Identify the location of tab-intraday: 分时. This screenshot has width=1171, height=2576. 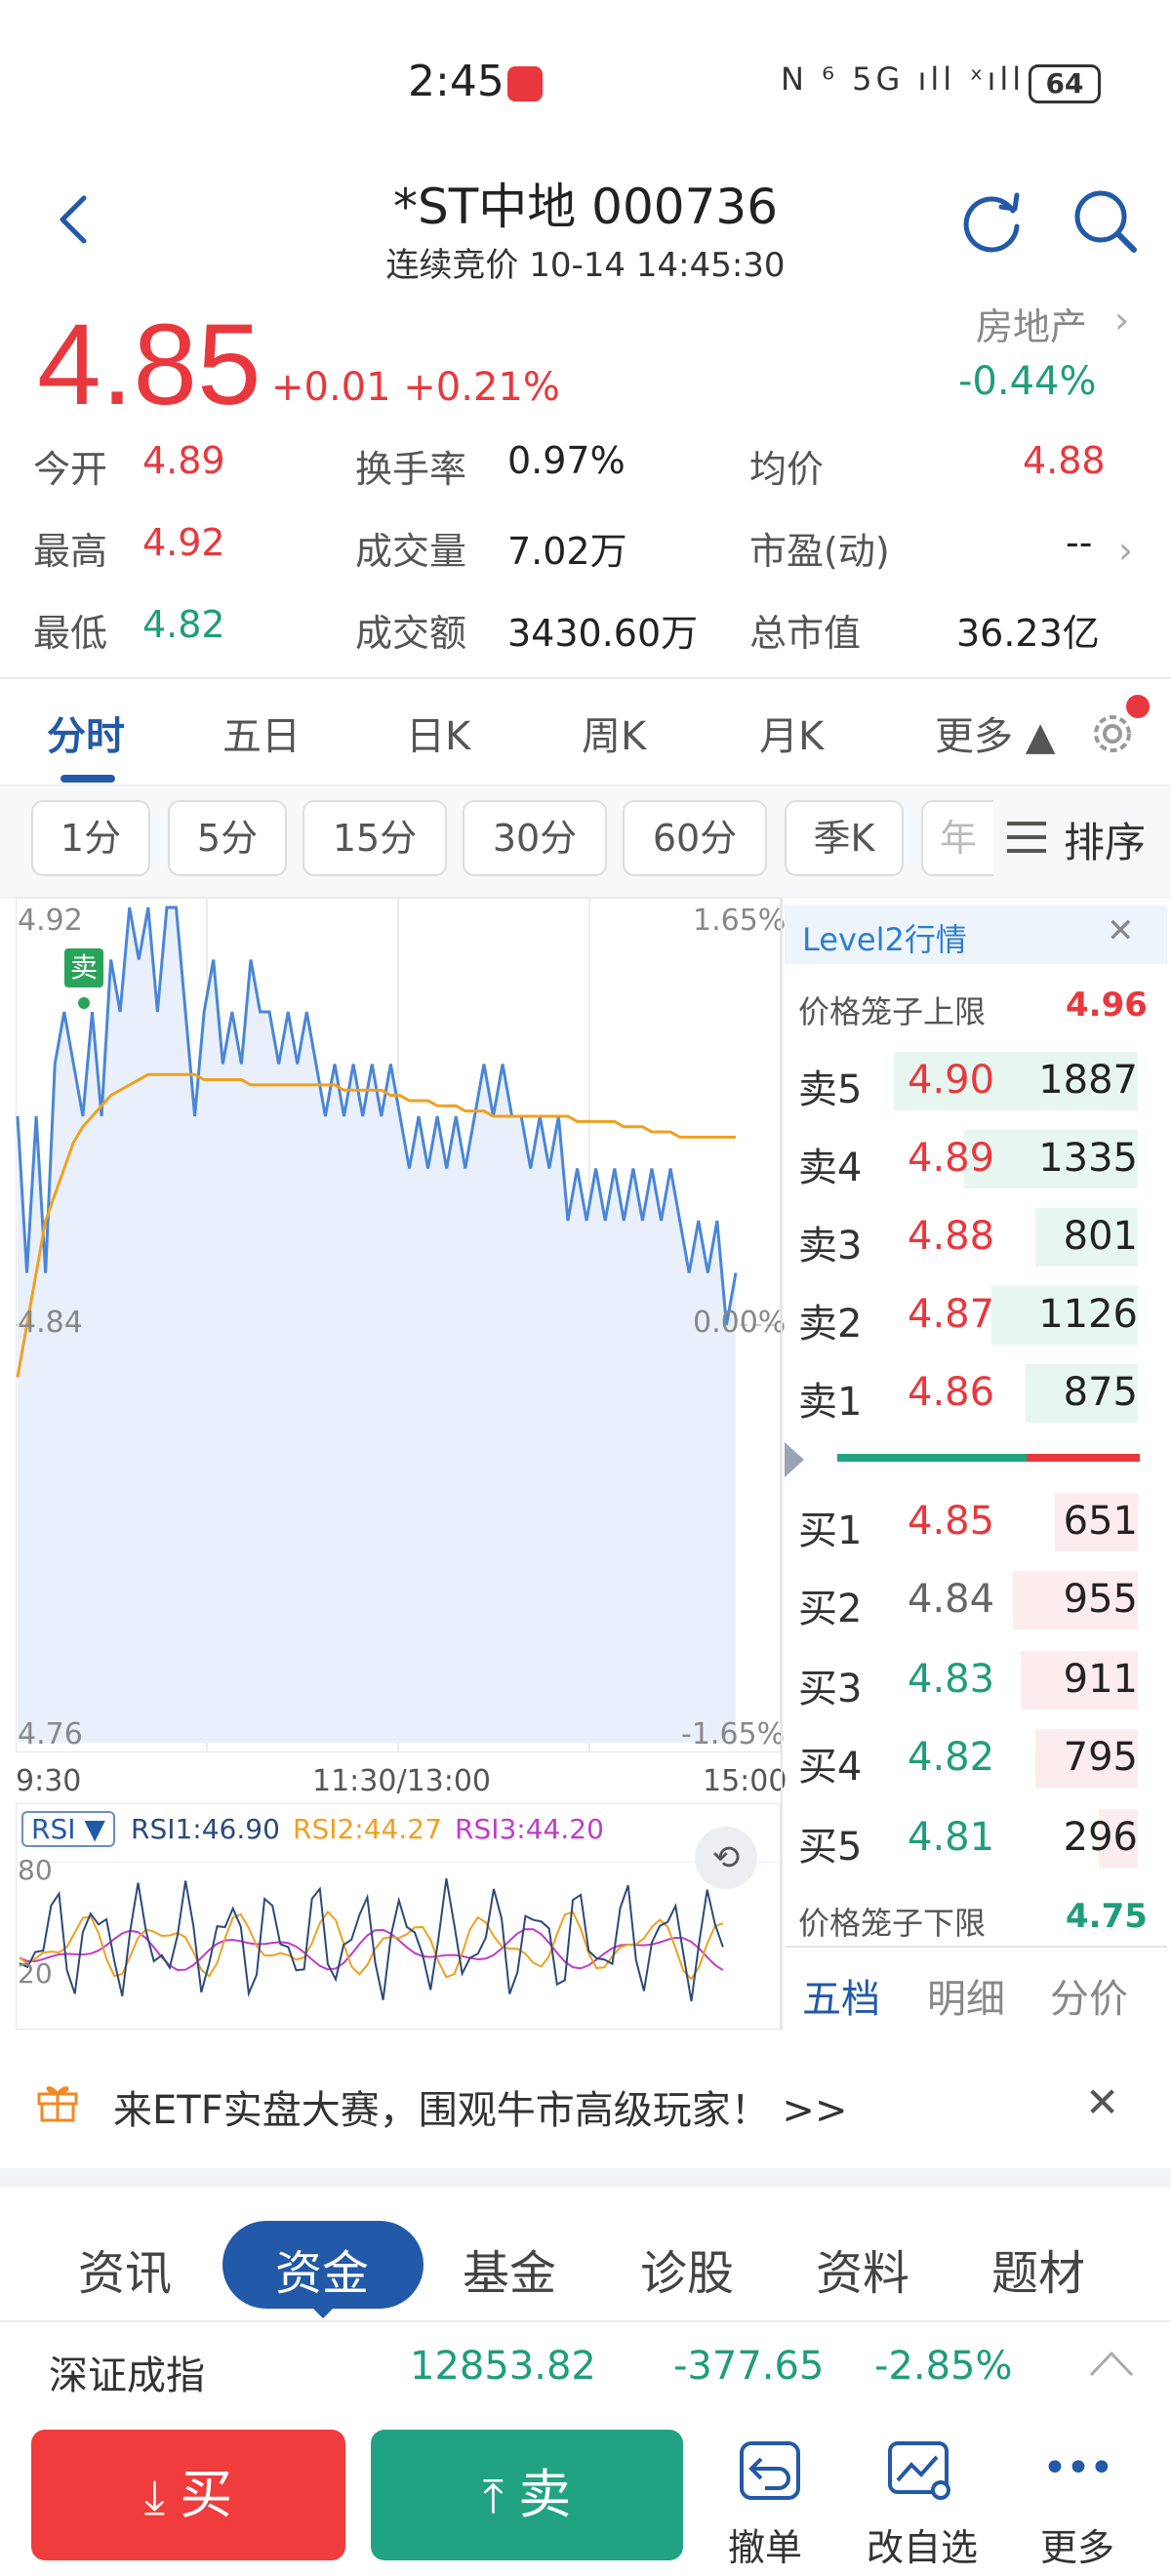
(86, 732).